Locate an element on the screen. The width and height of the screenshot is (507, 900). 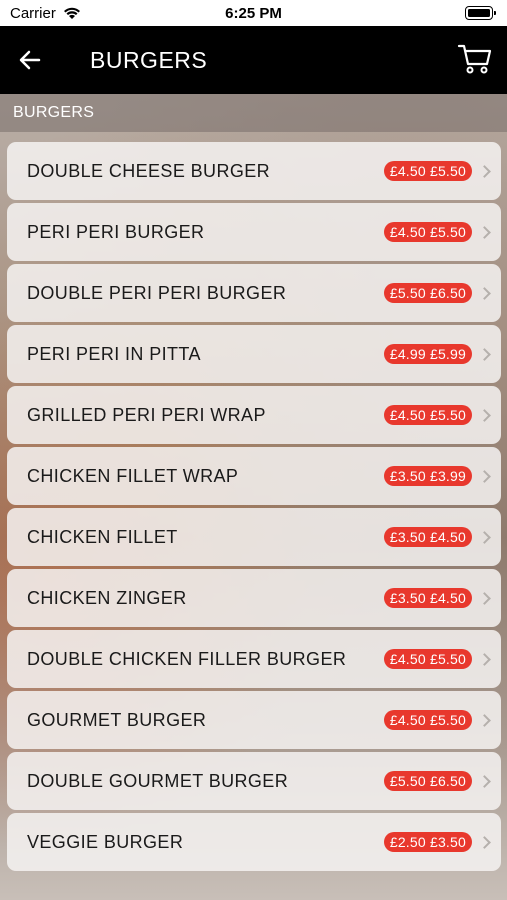
page-title: BURGERS is located at coordinates (149, 59).